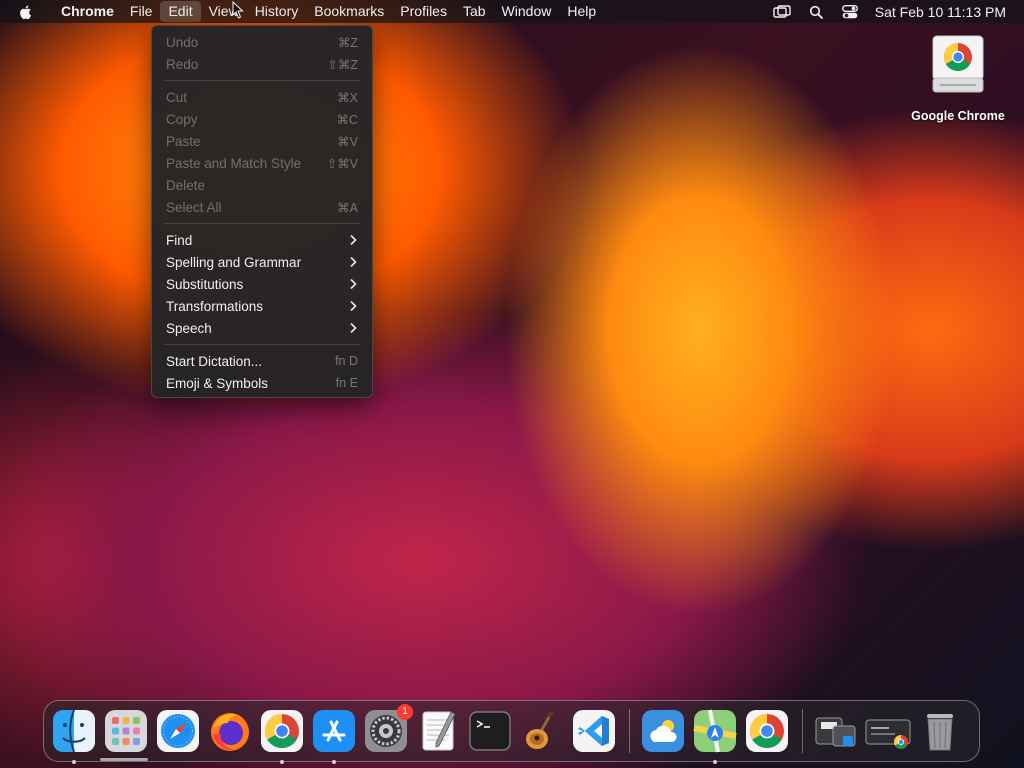 This screenshot has width=1024, height=768. Describe the element at coordinates (180, 11) in the screenshot. I see `menu-edit: Edit` at that location.